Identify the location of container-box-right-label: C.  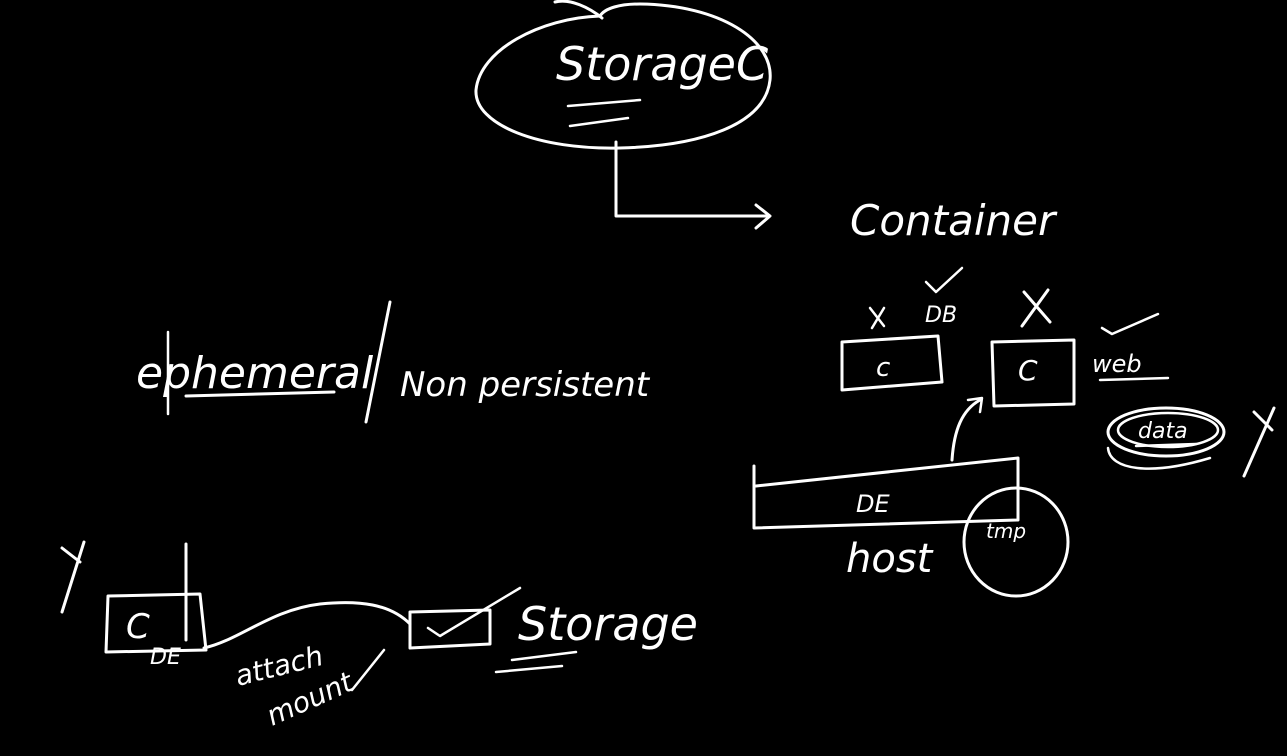
(1028, 370).